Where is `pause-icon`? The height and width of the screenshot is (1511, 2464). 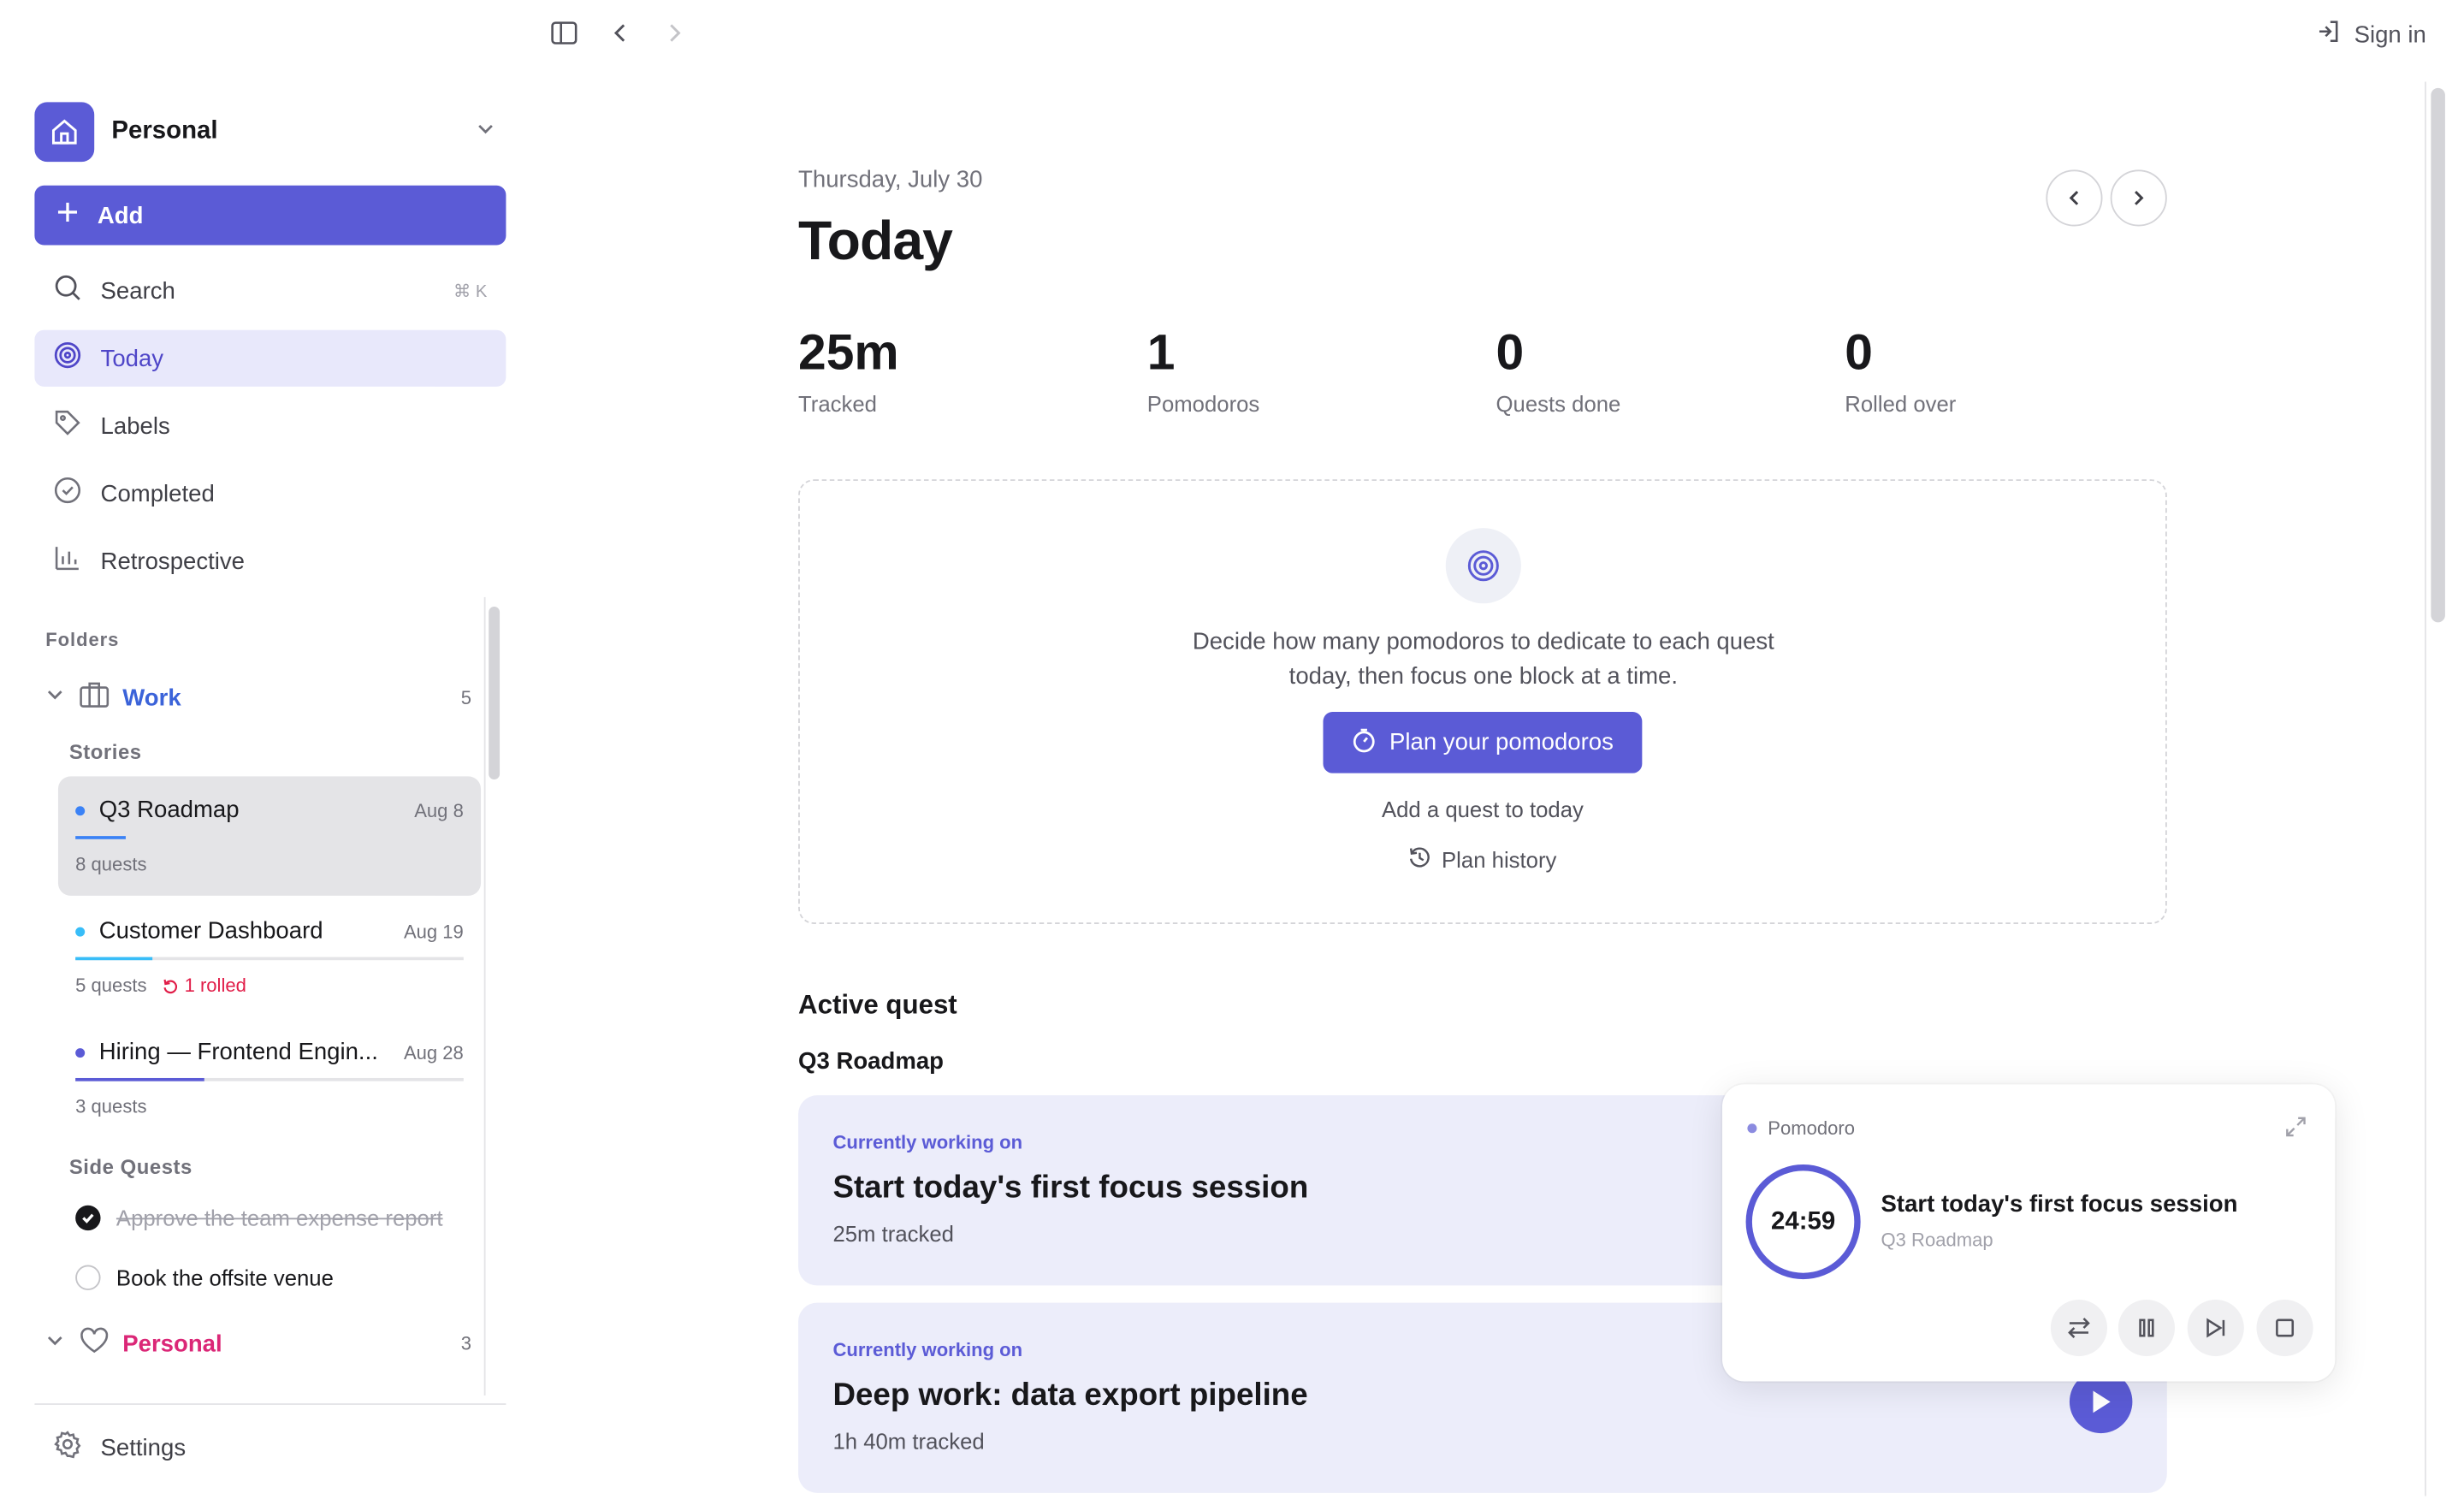
pause-icon is located at coordinates (2146, 1327).